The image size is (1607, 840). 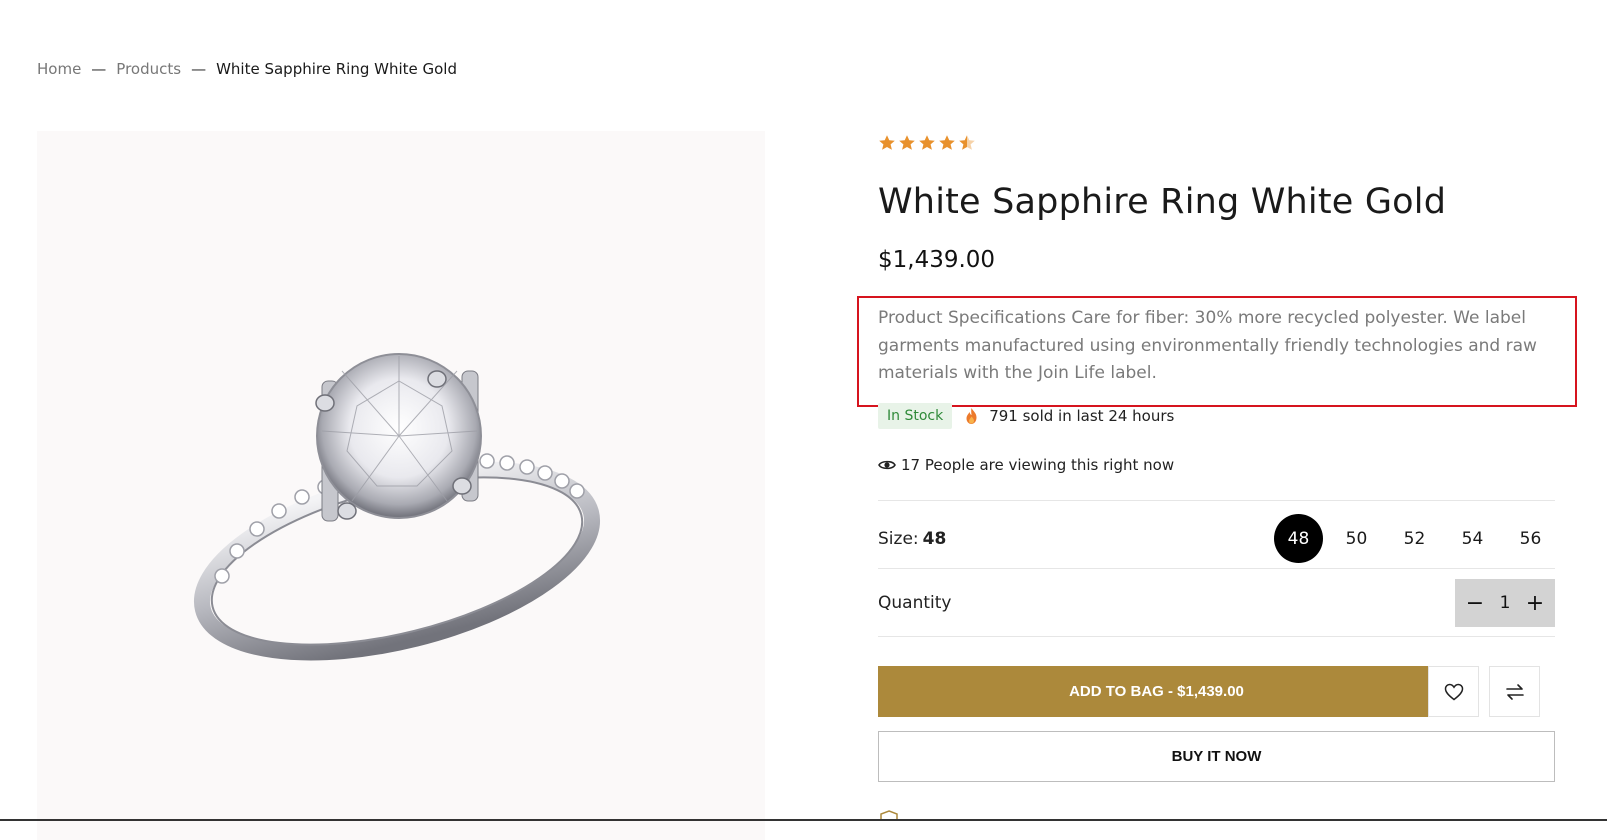 I want to click on quantity-stepper: − 1 +, so click(x=1505, y=603).